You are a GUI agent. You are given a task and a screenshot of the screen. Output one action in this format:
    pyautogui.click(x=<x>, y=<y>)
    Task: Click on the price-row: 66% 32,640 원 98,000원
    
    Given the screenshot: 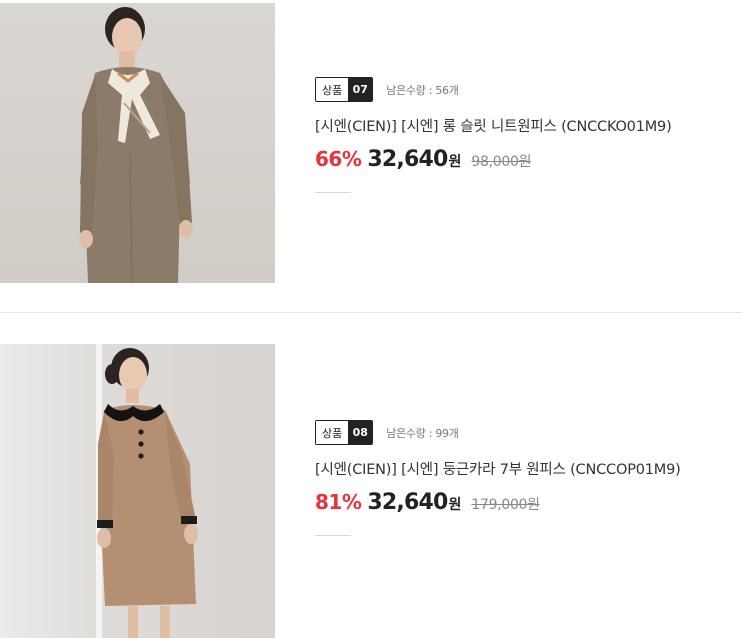 What is the action you would take?
    pyautogui.click(x=493, y=159)
    